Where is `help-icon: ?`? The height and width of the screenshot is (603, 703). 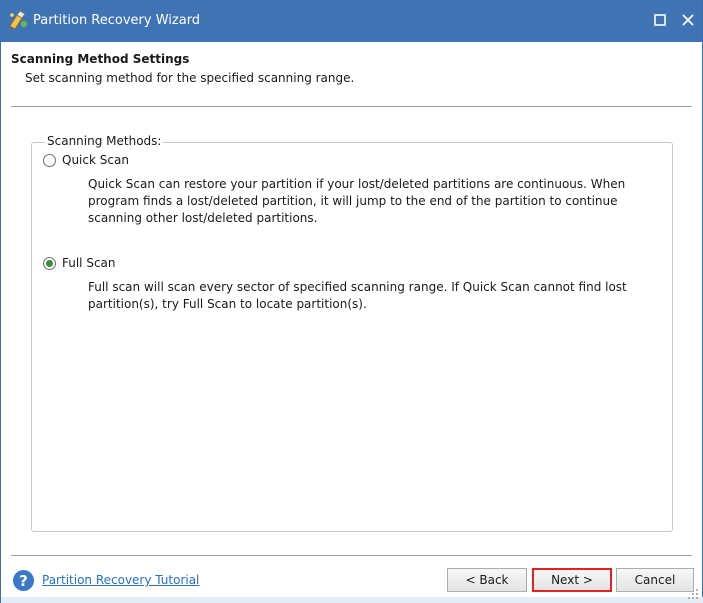 help-icon: ? is located at coordinates (23, 580).